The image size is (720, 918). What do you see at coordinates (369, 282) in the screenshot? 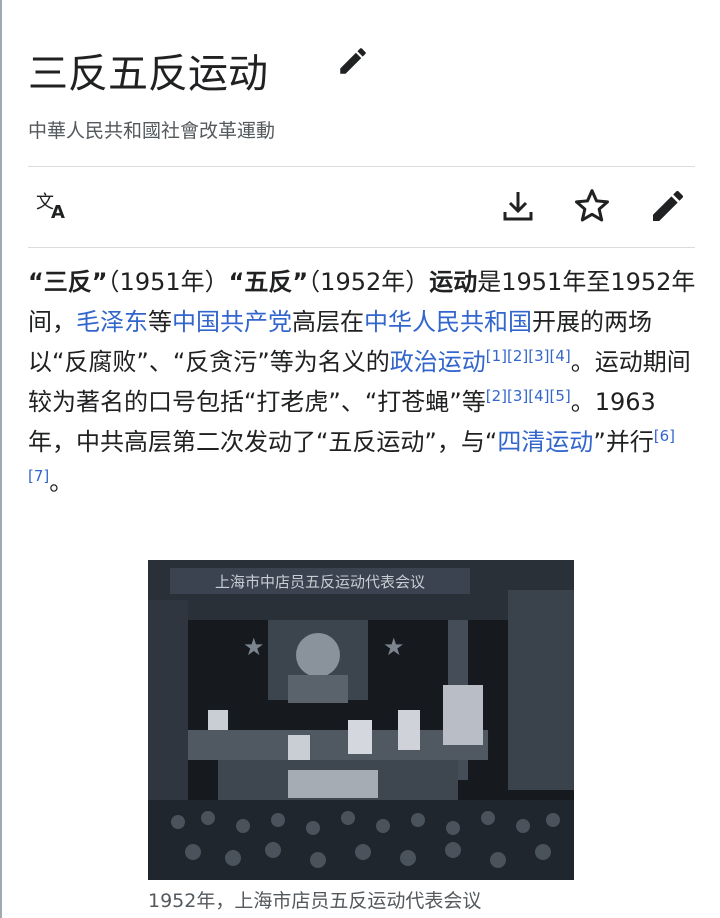
I see `text-span: （1952年）` at bounding box center [369, 282].